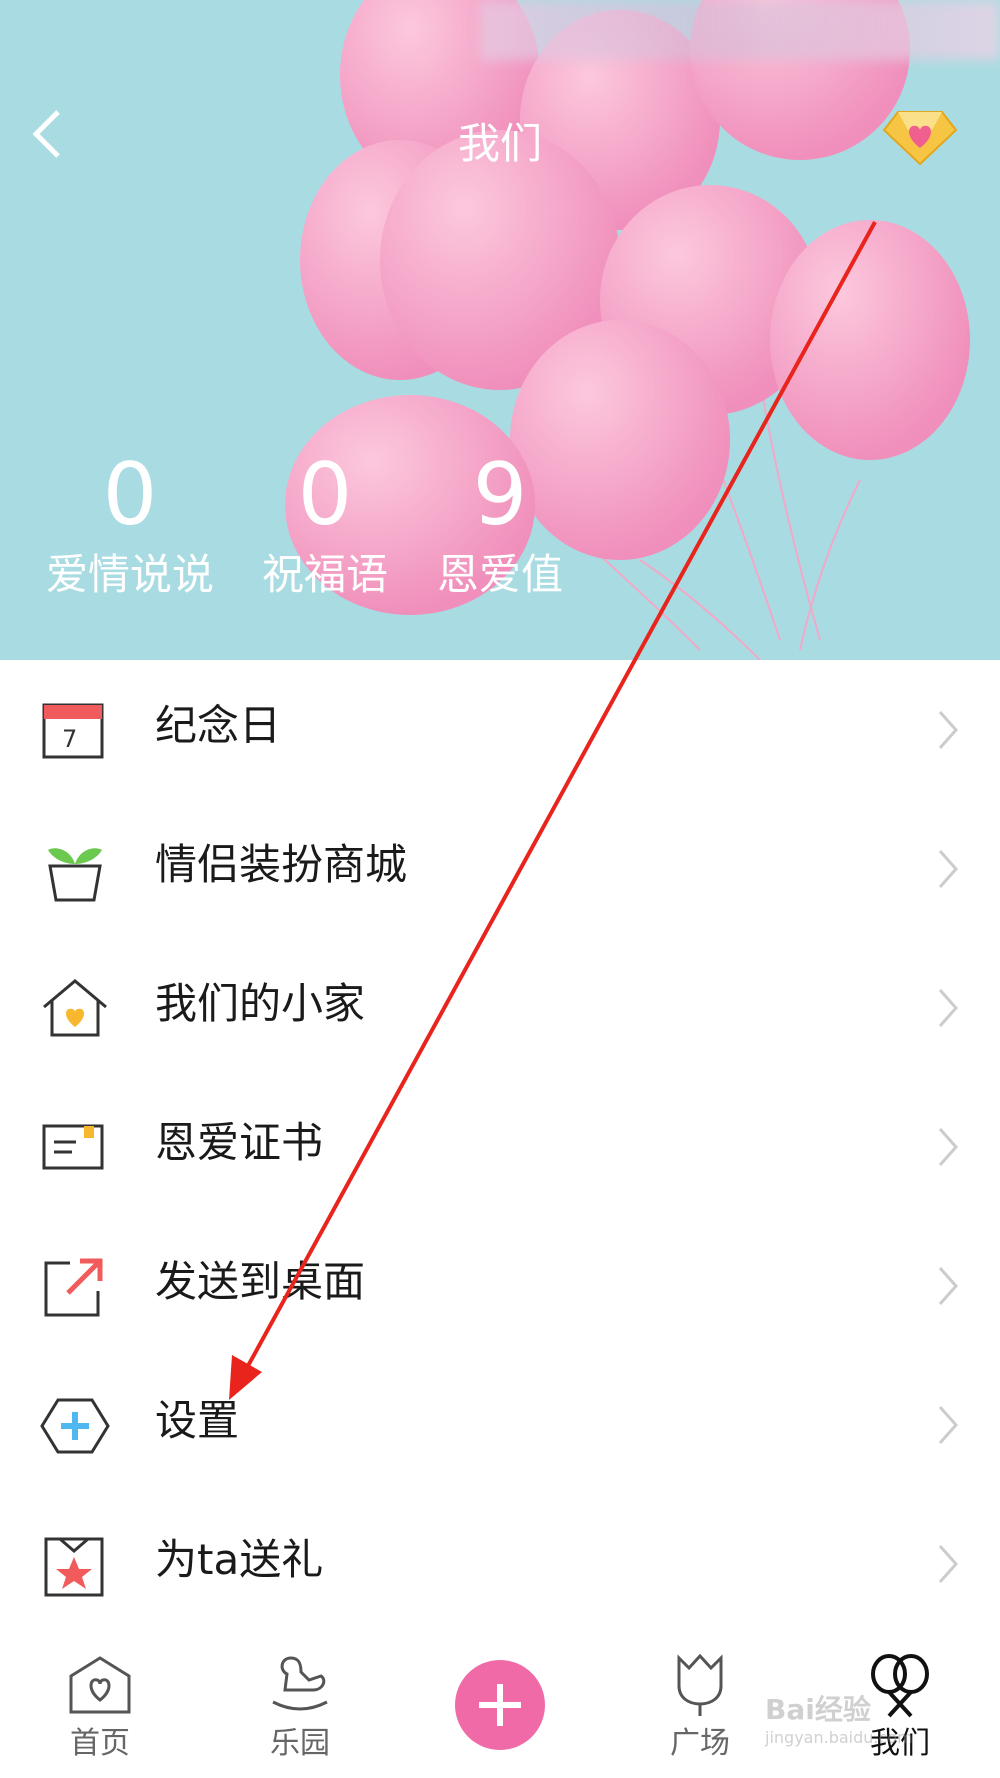  Describe the element at coordinates (500, 1285) in the screenshot. I see `menu-item-send-to-desktop: 发送到桌面` at that location.